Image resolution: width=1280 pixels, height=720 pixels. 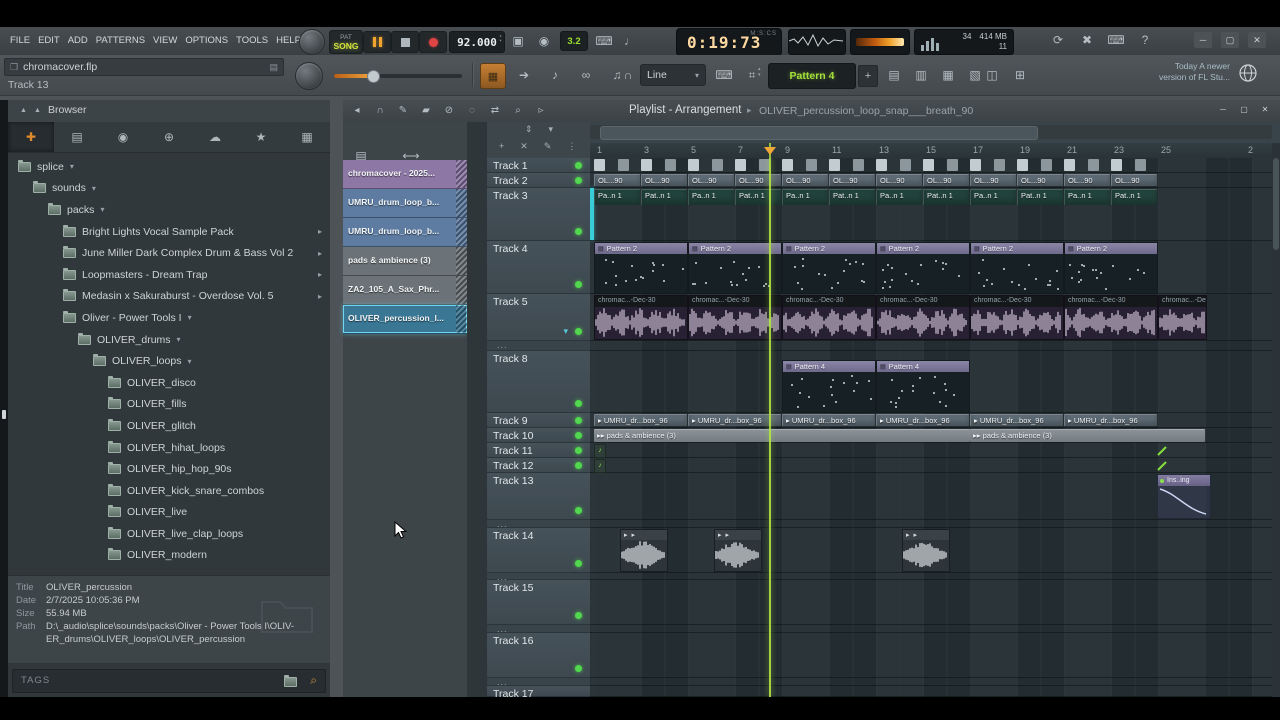 I want to click on vertical-zoom-icon: ⇕, so click(x=529, y=129).